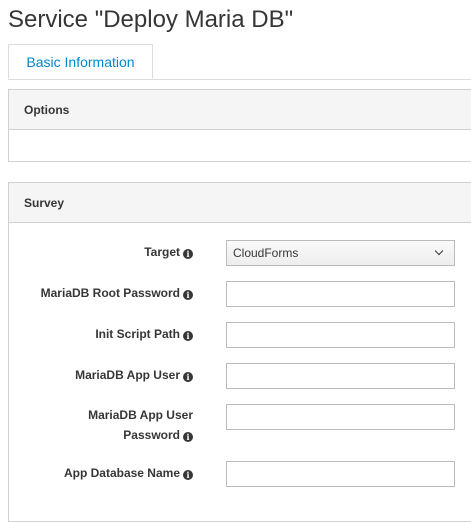 The width and height of the screenshot is (471, 522). I want to click on target-select-value: CloudForms, so click(266, 253).